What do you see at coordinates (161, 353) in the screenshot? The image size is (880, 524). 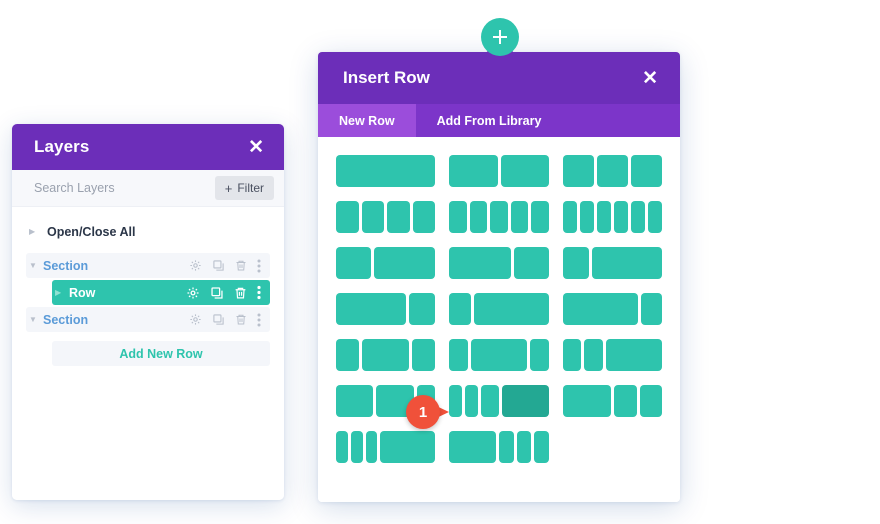 I see `add-new-row-button: Add New Row` at bounding box center [161, 353].